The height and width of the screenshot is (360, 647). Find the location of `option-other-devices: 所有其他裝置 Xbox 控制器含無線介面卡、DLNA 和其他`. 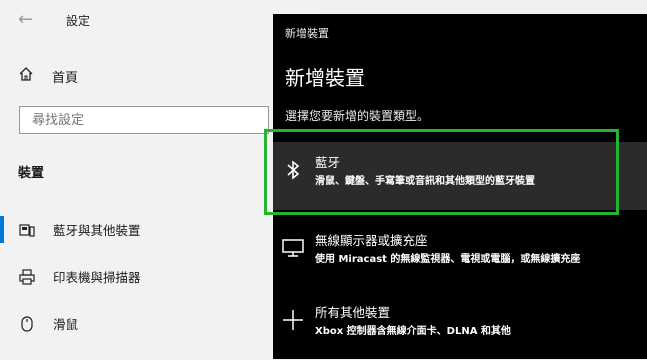

option-other-devices: 所有其他裝置 Xbox 控制器含無線介面卡、DLNA 和其他 is located at coordinates (460, 326).